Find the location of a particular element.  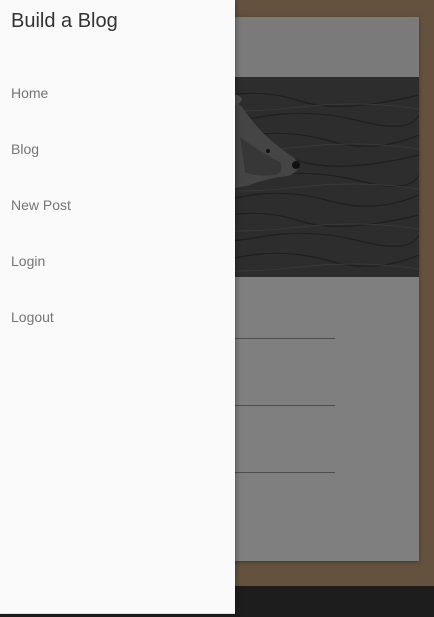

nav-item-login: Login is located at coordinates (117, 261).